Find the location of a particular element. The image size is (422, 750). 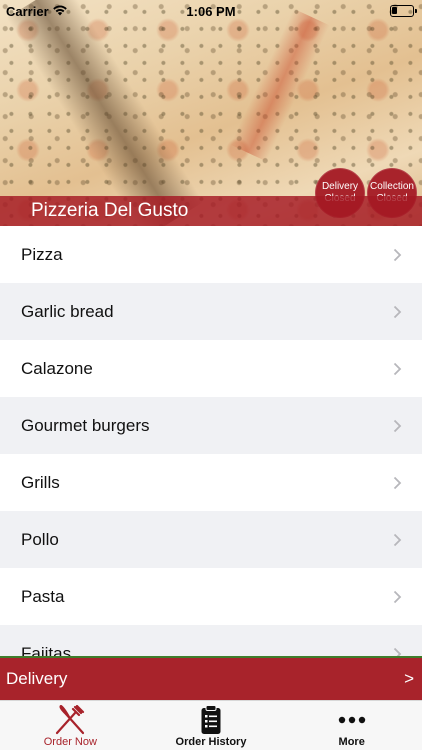

status-bar: Carrier 1:06 PM is located at coordinates (211, 11).